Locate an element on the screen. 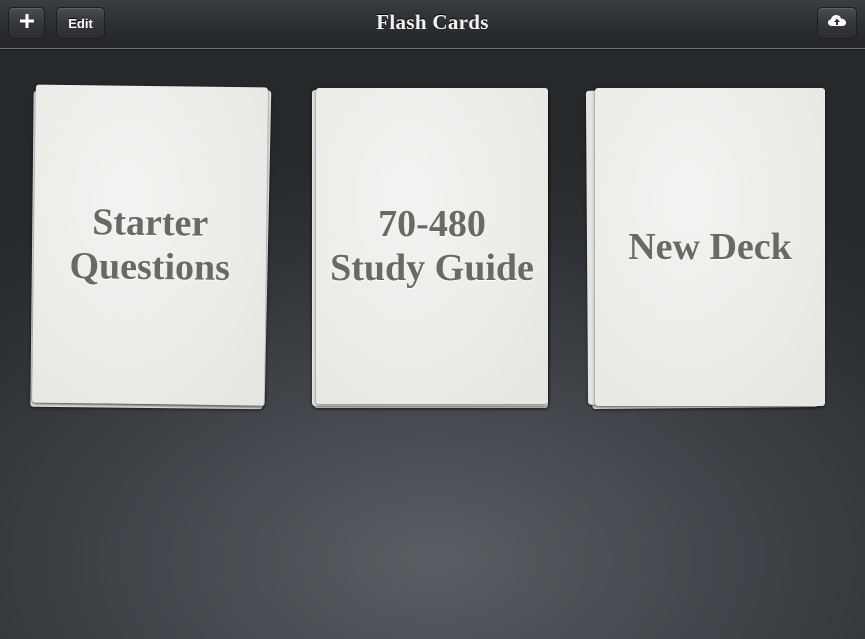 This screenshot has width=865, height=639. cloud-sync-button is located at coordinates (837, 23).